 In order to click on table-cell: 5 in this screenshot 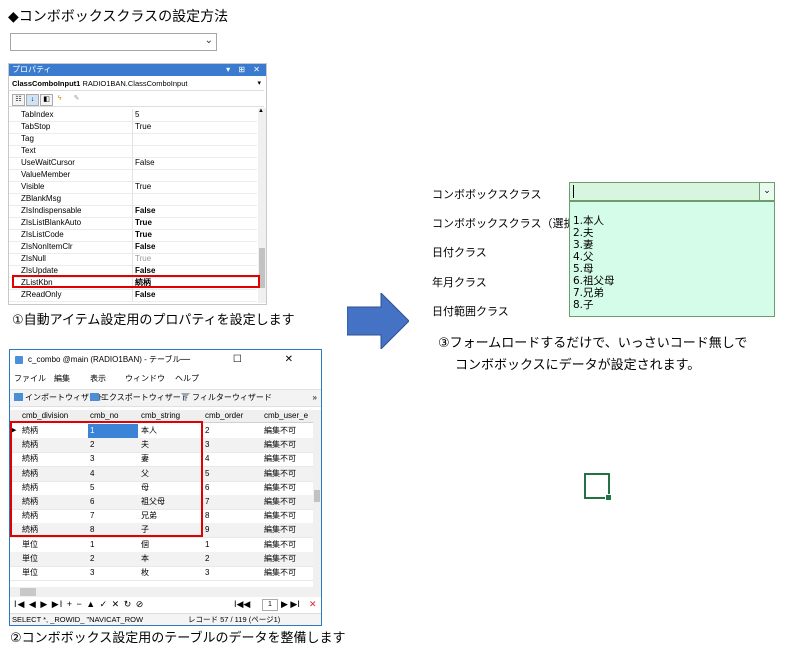, I will do `click(207, 474)`.